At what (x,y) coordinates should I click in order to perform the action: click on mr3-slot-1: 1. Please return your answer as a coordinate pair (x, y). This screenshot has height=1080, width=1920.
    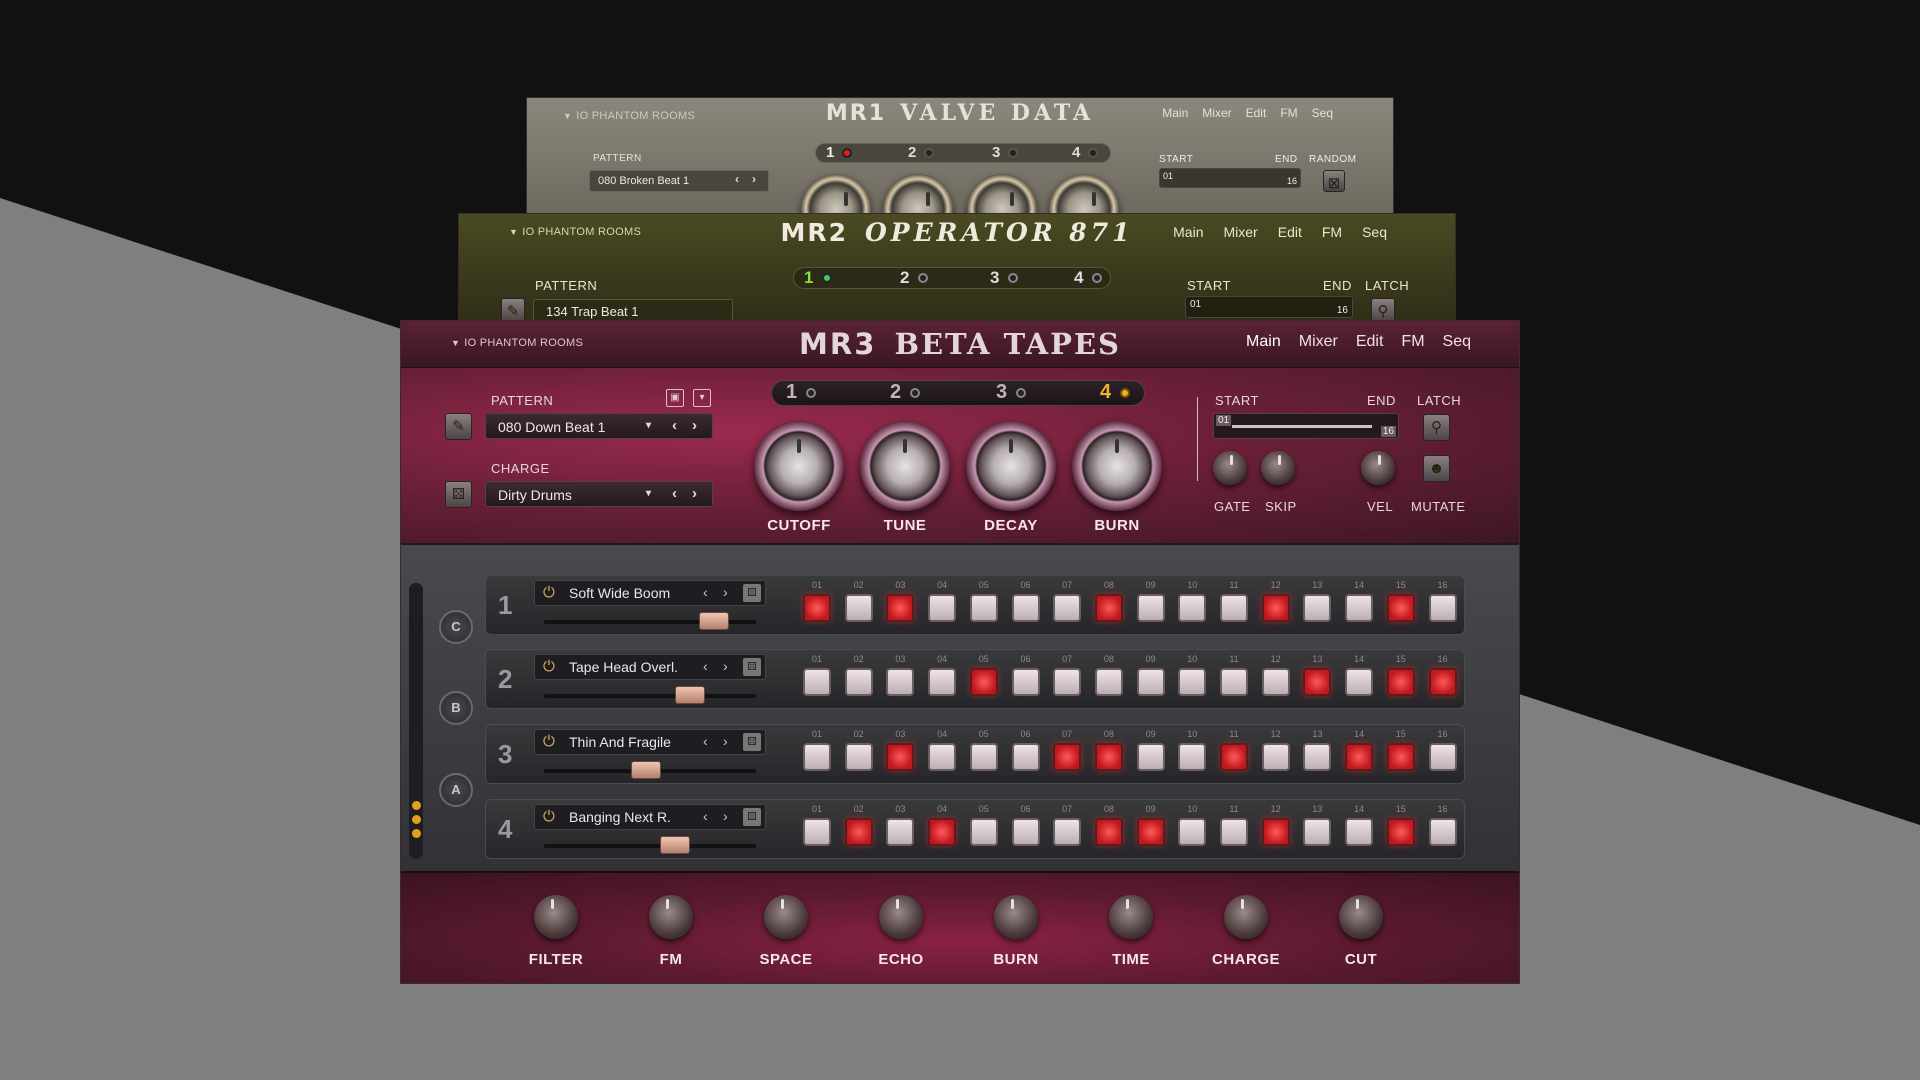
    Looking at the image, I should click on (791, 392).